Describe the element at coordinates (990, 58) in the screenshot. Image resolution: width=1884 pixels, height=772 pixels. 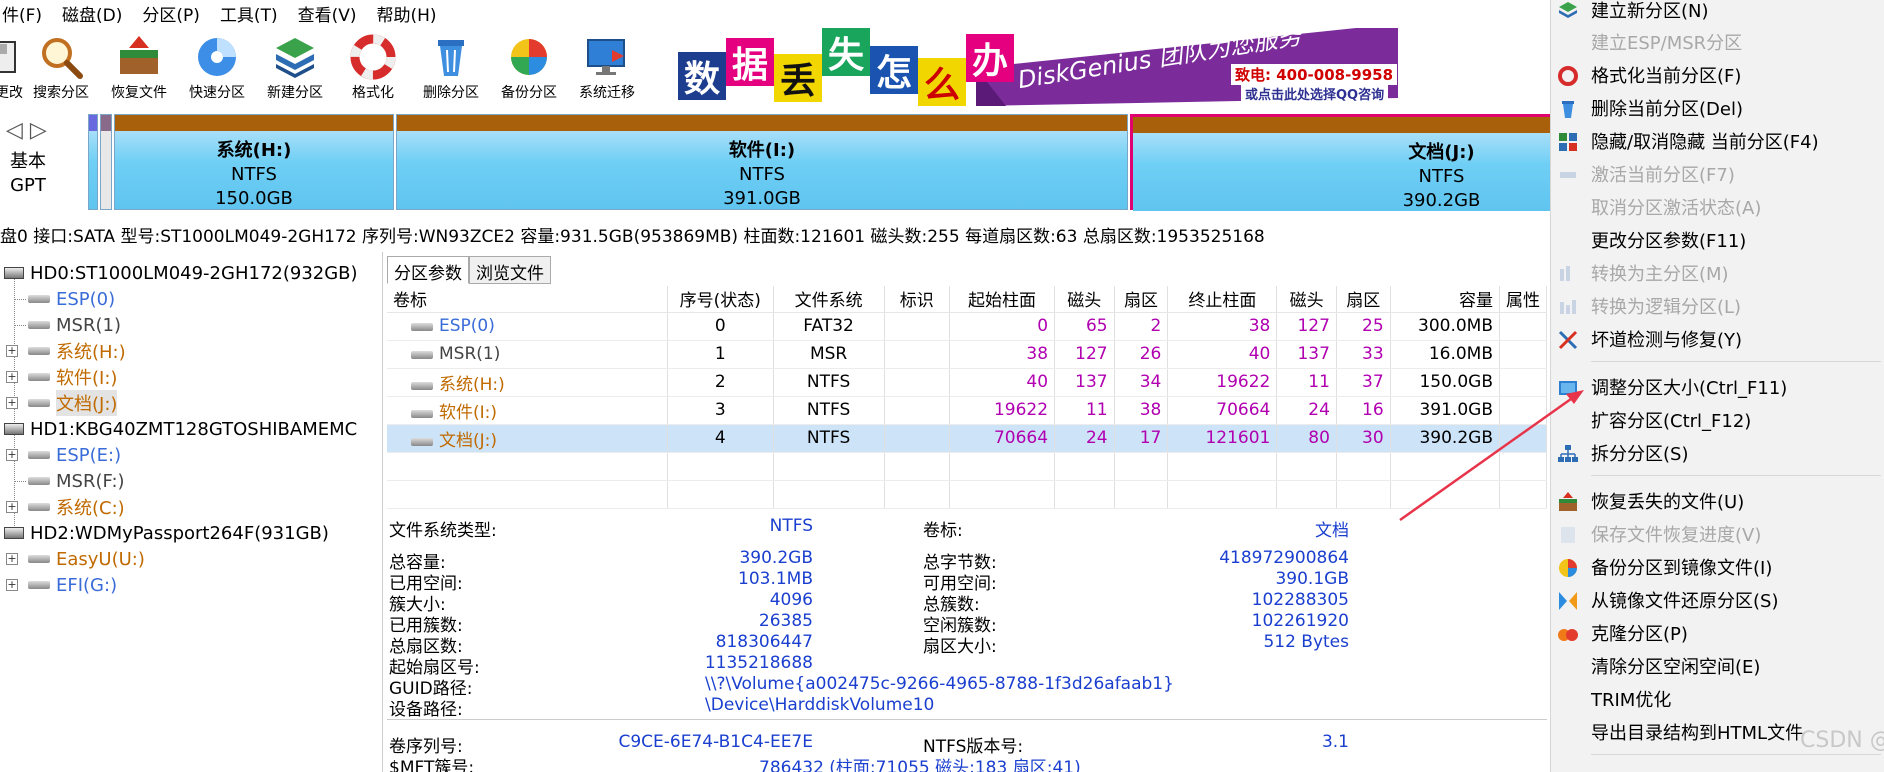
I see `banner-tile: 办` at that location.